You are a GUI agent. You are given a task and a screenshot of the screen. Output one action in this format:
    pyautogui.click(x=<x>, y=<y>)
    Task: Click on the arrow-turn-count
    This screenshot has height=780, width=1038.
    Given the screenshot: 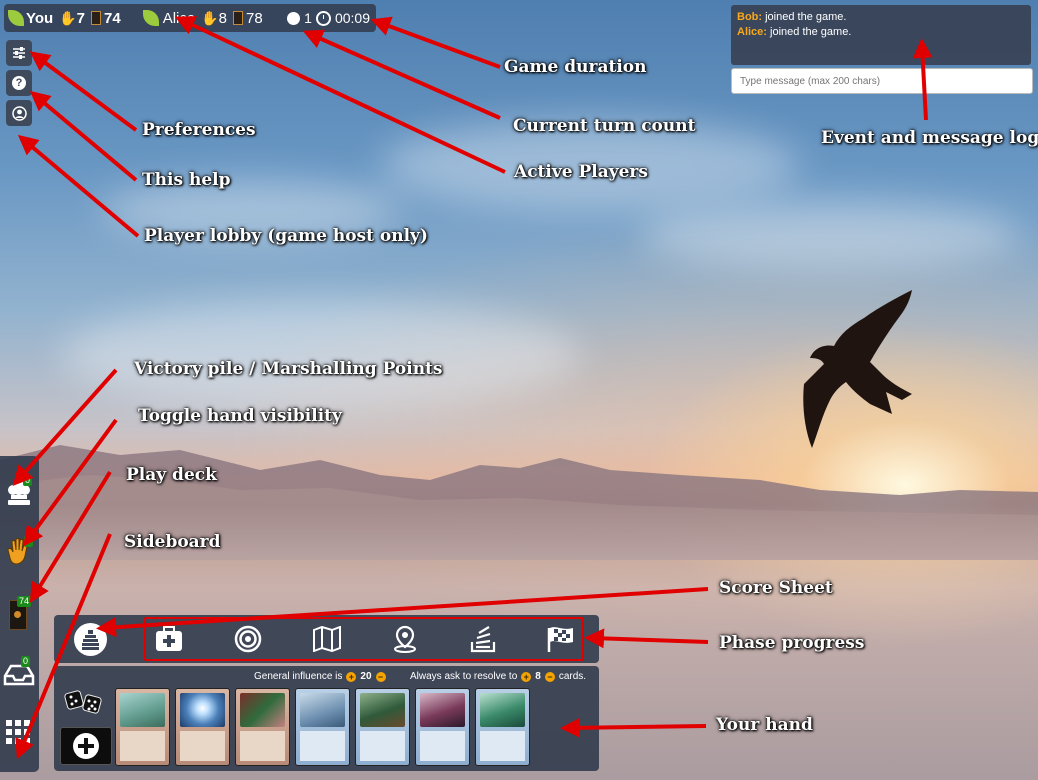 What is the action you would take?
    pyautogui.click(x=401, y=74)
    